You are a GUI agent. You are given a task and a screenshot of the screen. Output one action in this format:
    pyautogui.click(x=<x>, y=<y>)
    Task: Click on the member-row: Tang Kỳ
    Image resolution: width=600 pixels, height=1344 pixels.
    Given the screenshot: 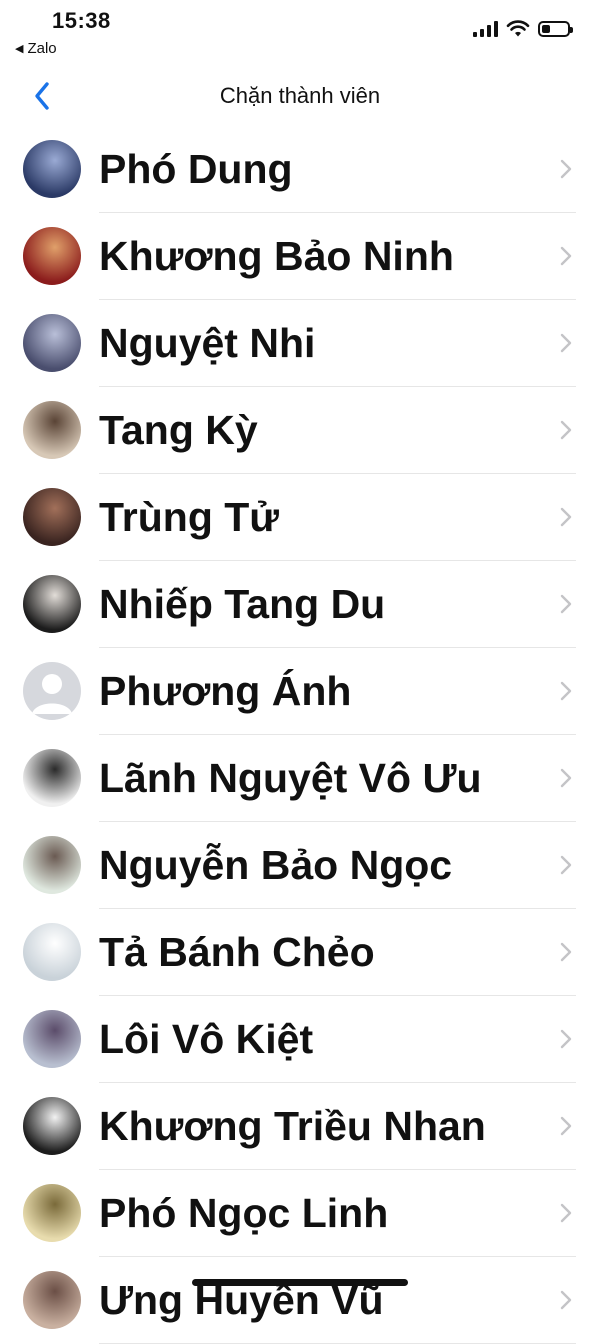 What is the action you would take?
    pyautogui.click(x=300, y=430)
    